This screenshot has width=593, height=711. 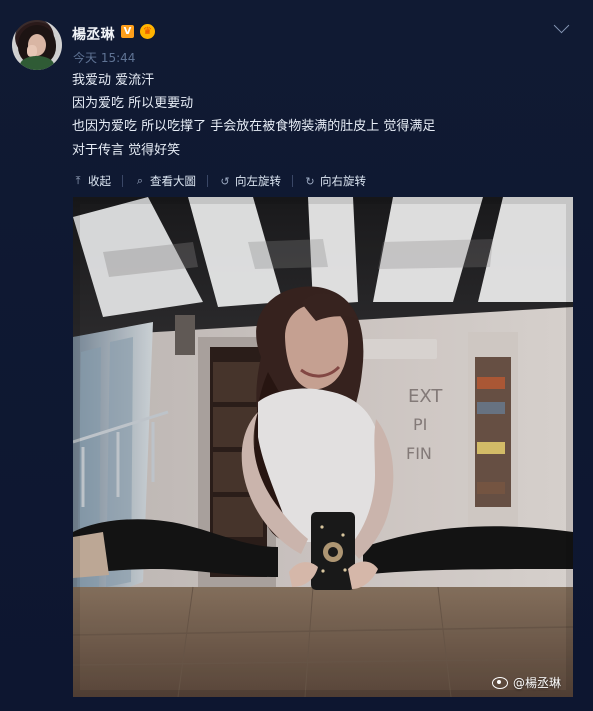 I want to click on username: 楊丞琳, so click(x=93, y=34).